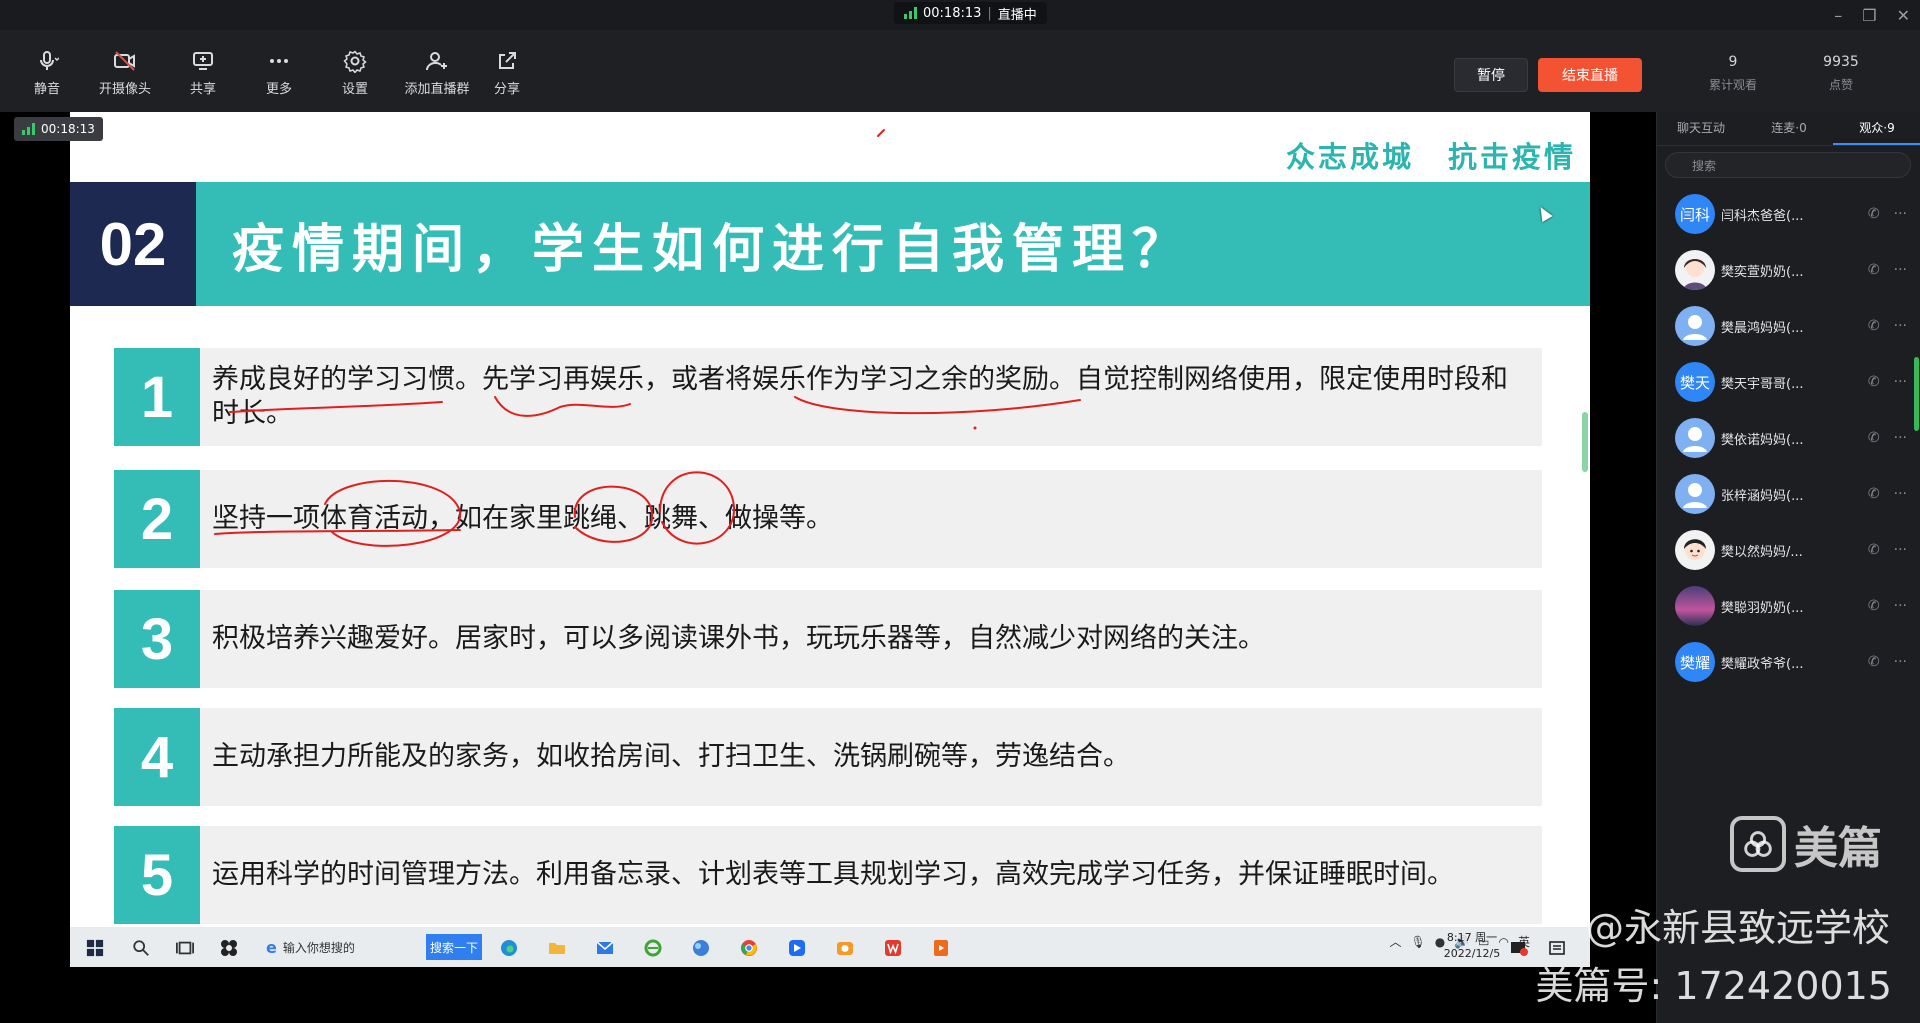  I want to click on list-item: 樊聪羽奶奶(... ✆ ···, so click(1788, 606).